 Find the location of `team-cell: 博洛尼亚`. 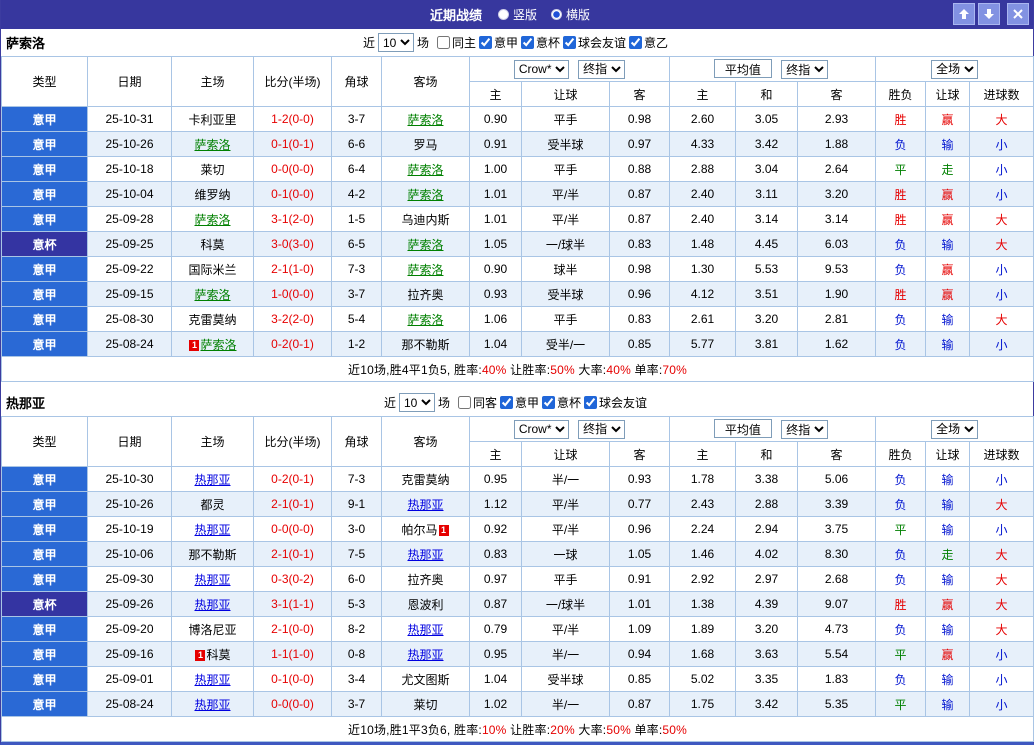

team-cell: 博洛尼亚 is located at coordinates (212, 629).